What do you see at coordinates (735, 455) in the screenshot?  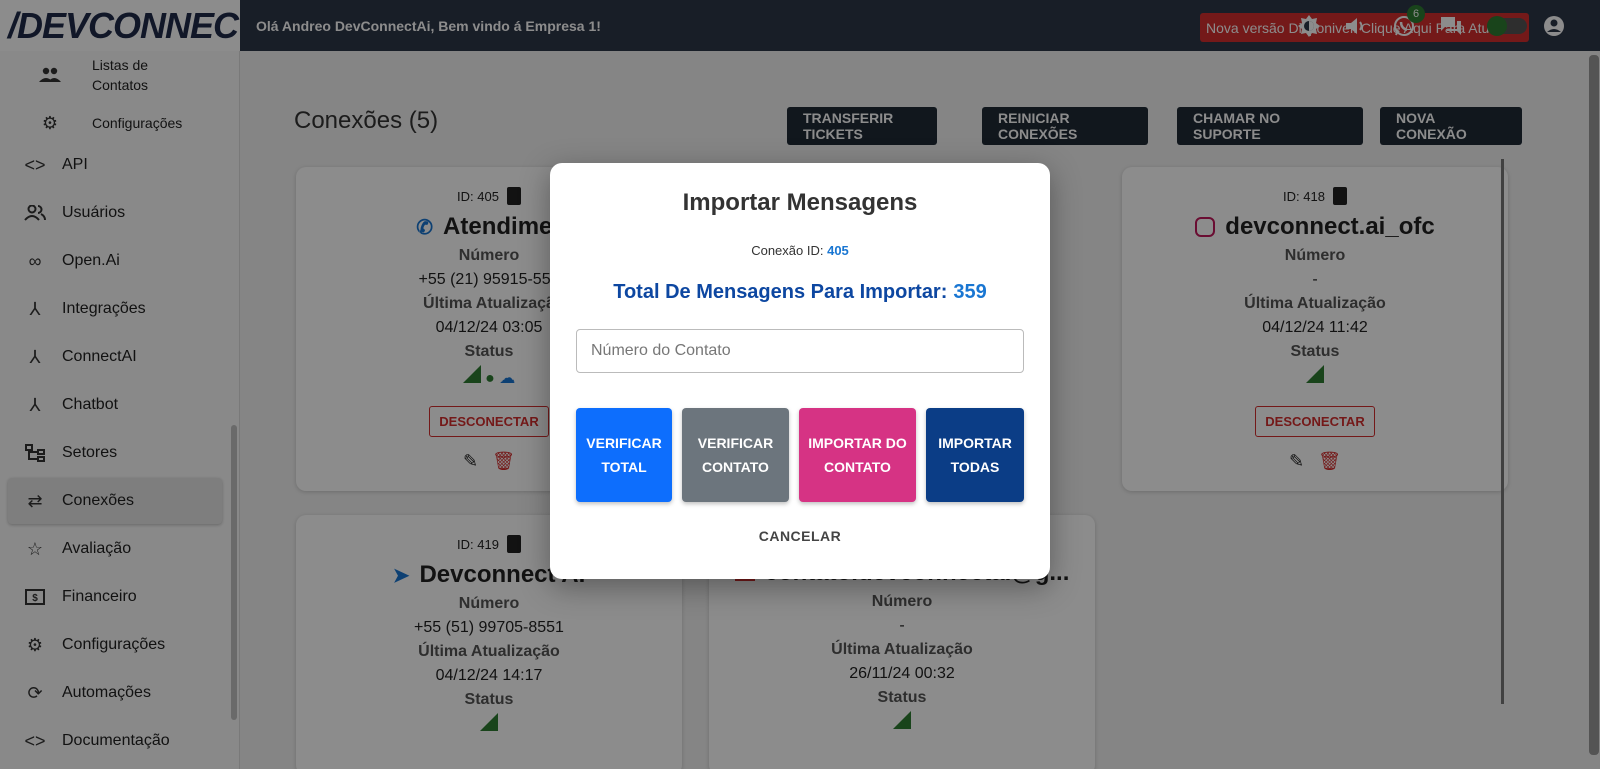 I see `verify-contact-button: Verificar Contato` at bounding box center [735, 455].